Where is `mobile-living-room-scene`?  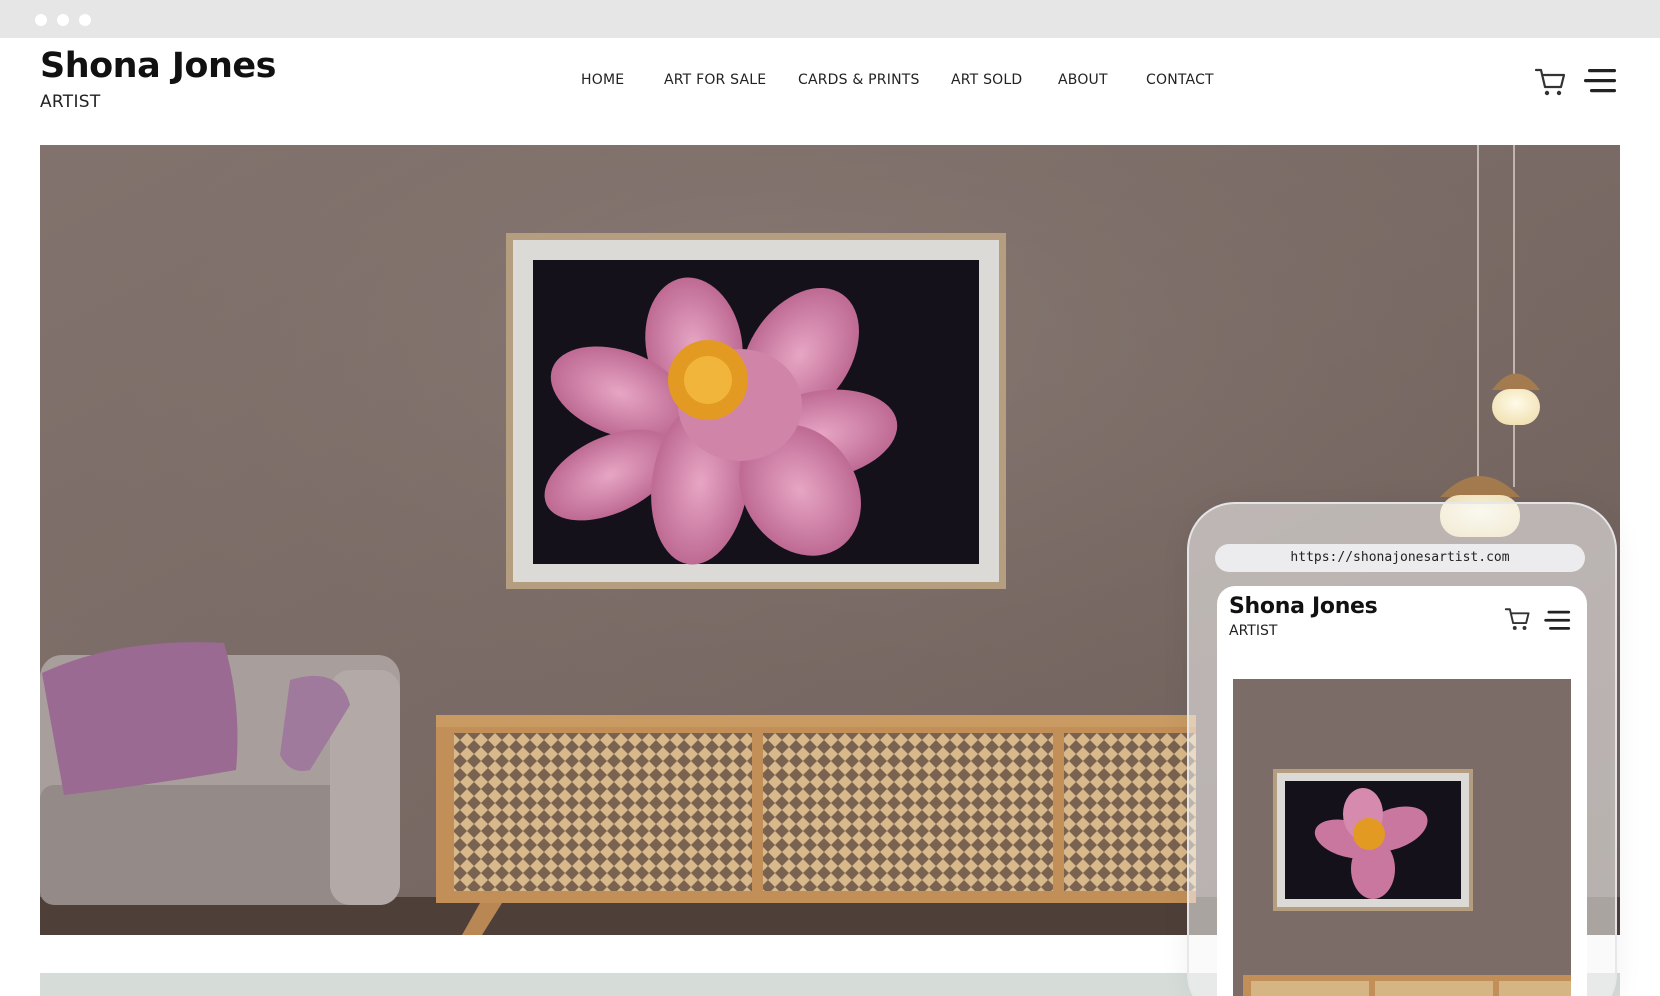 mobile-living-room-scene is located at coordinates (1402, 837).